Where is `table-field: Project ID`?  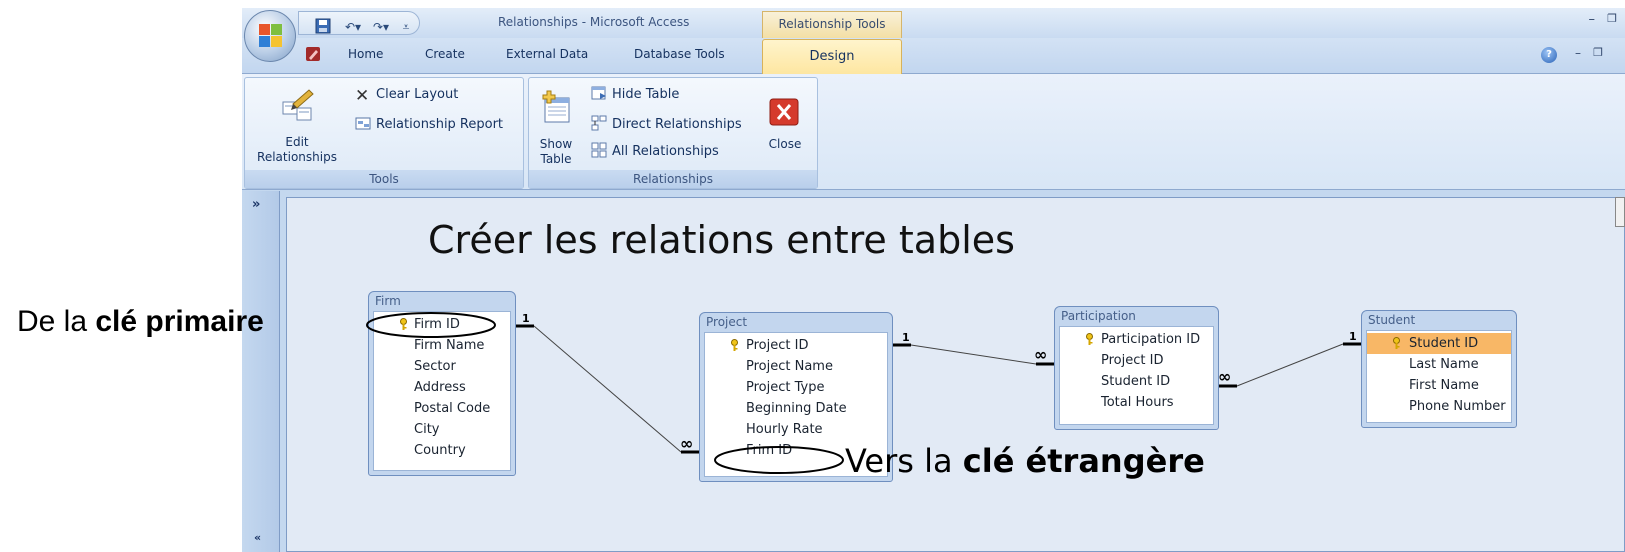
table-field: Project ID is located at coordinates (1136, 360).